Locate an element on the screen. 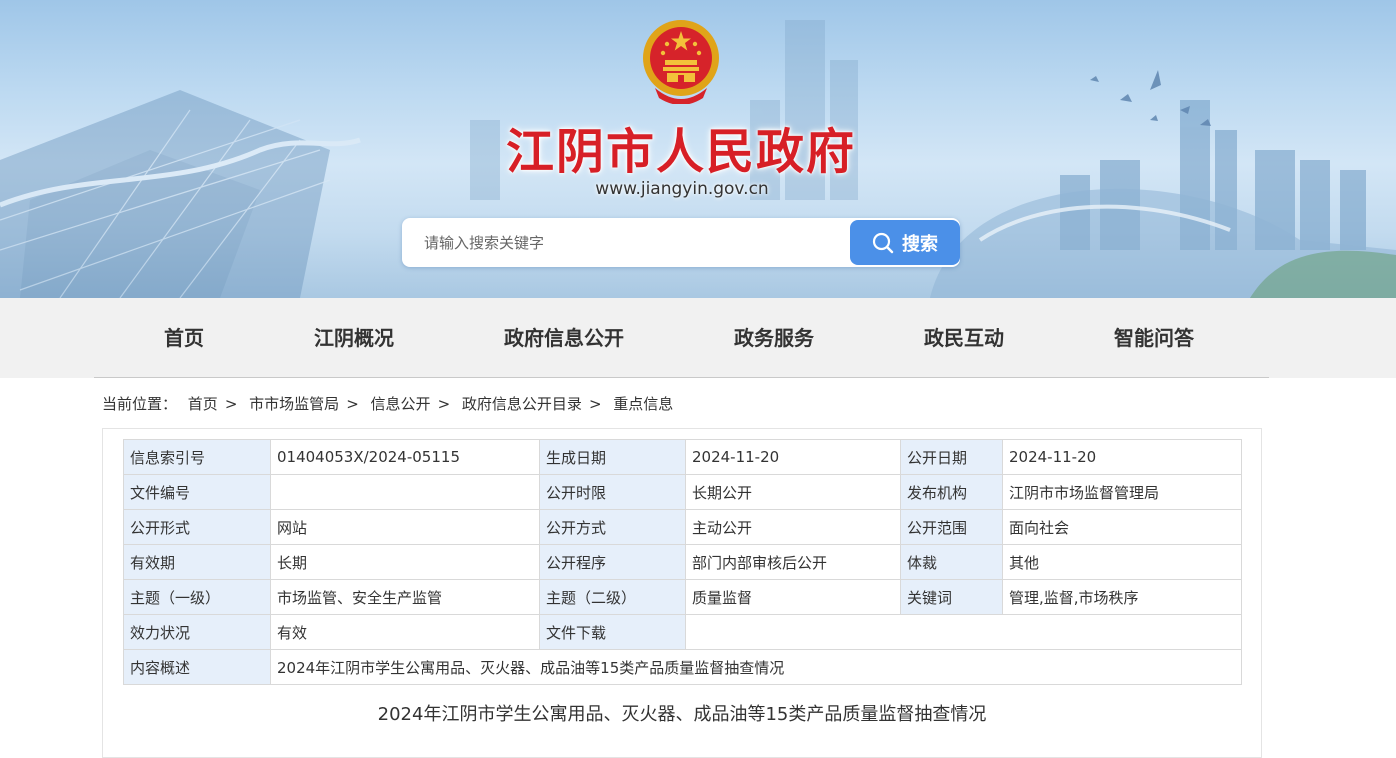 The image size is (1396, 758). site-domain: www.jiangyin.gov.cn is located at coordinates (682, 189).